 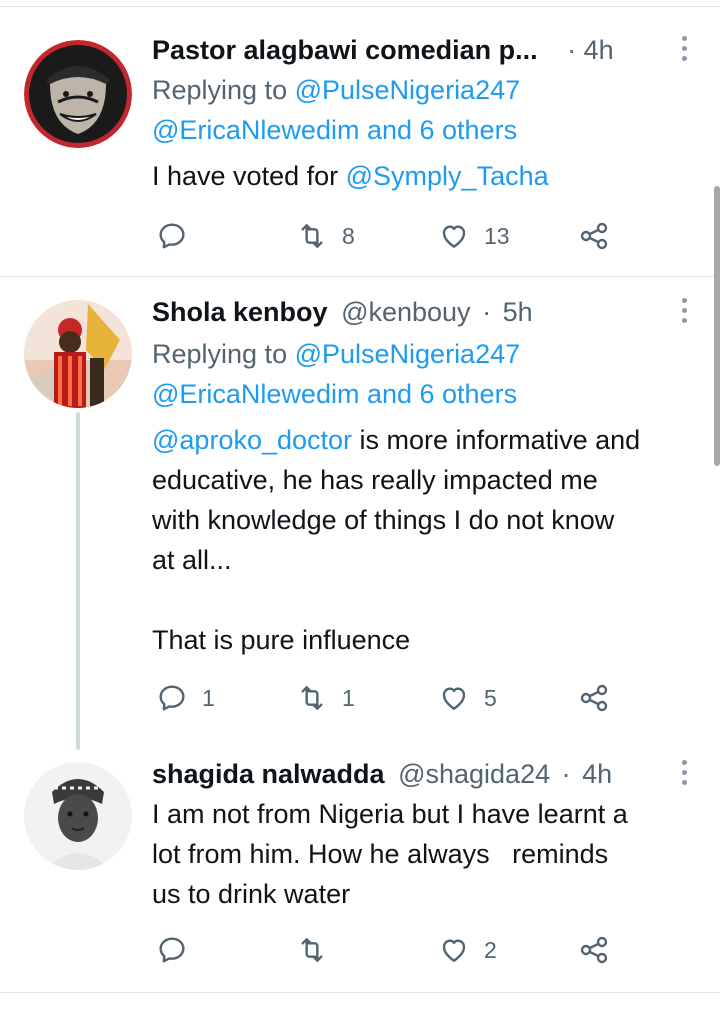 What do you see at coordinates (402, 698) in the screenshot?
I see `tweet-actions: 1 1 5` at bounding box center [402, 698].